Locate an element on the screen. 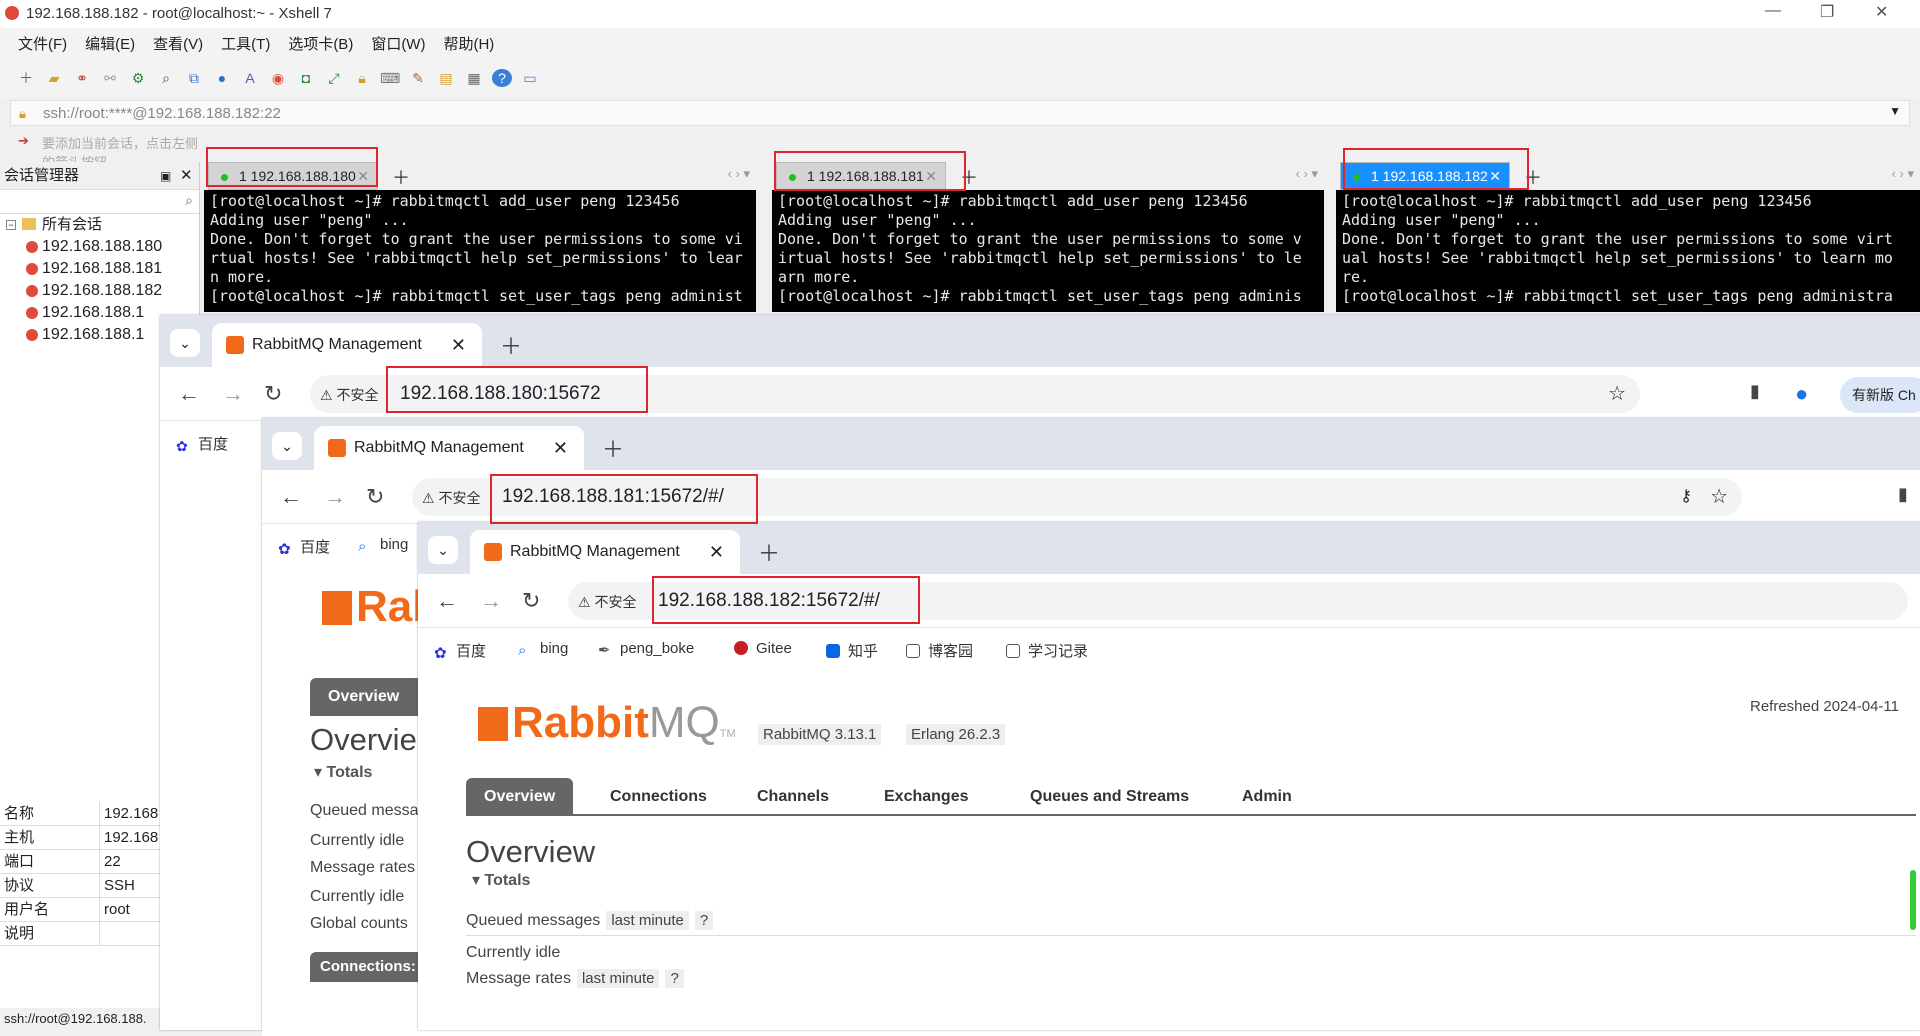 This screenshot has height=1036, width=1920. menu-tabs: 选项卡(B) is located at coordinates (320, 43).